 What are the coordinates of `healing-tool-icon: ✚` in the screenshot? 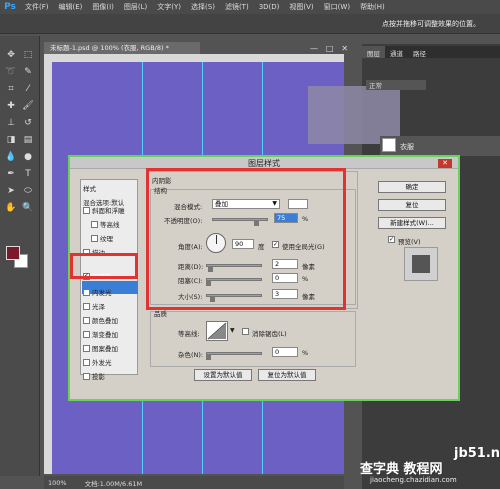 It's located at (11, 106).